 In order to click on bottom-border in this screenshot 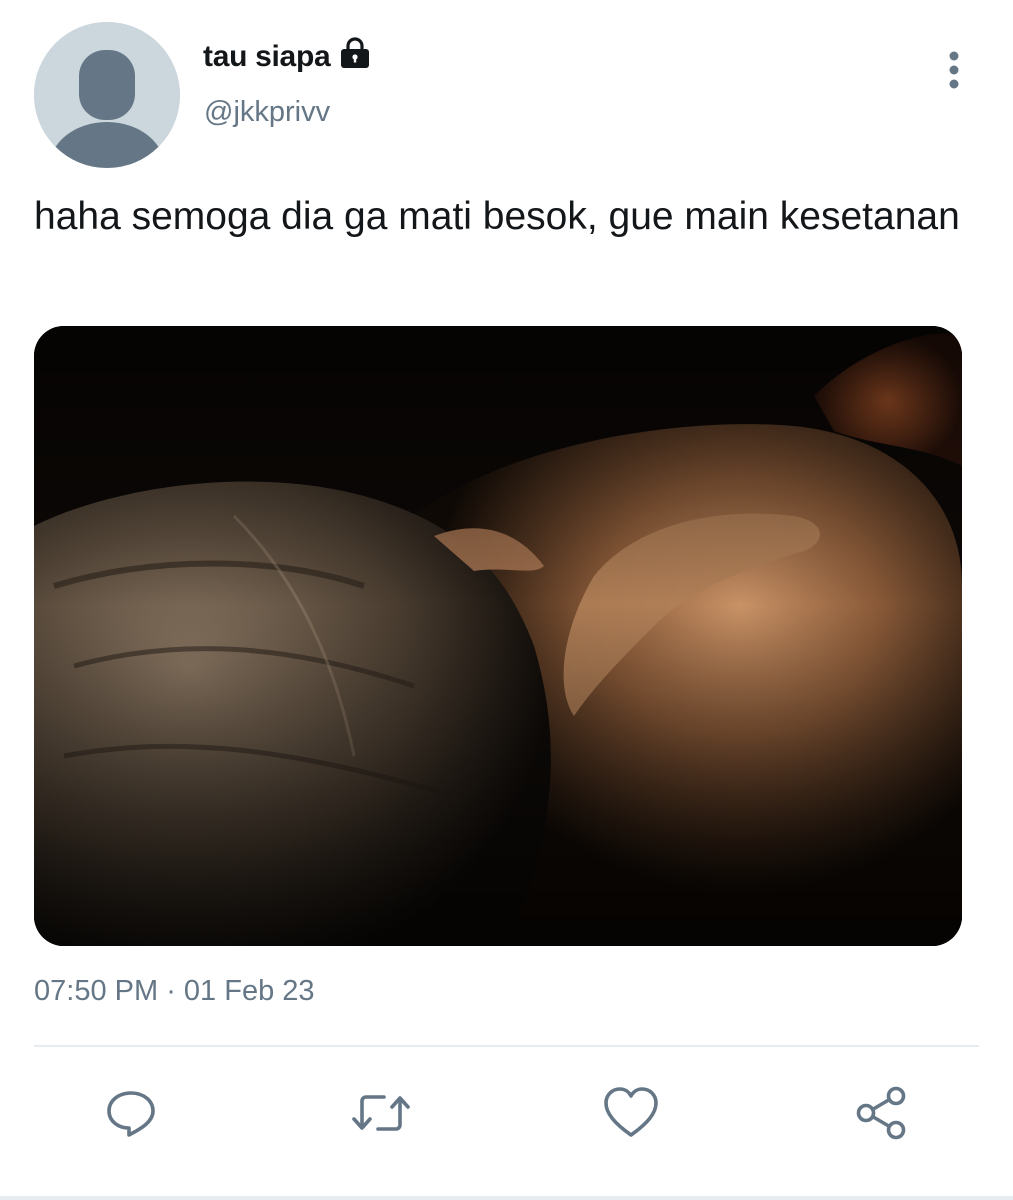, I will do `click(506, 1198)`.